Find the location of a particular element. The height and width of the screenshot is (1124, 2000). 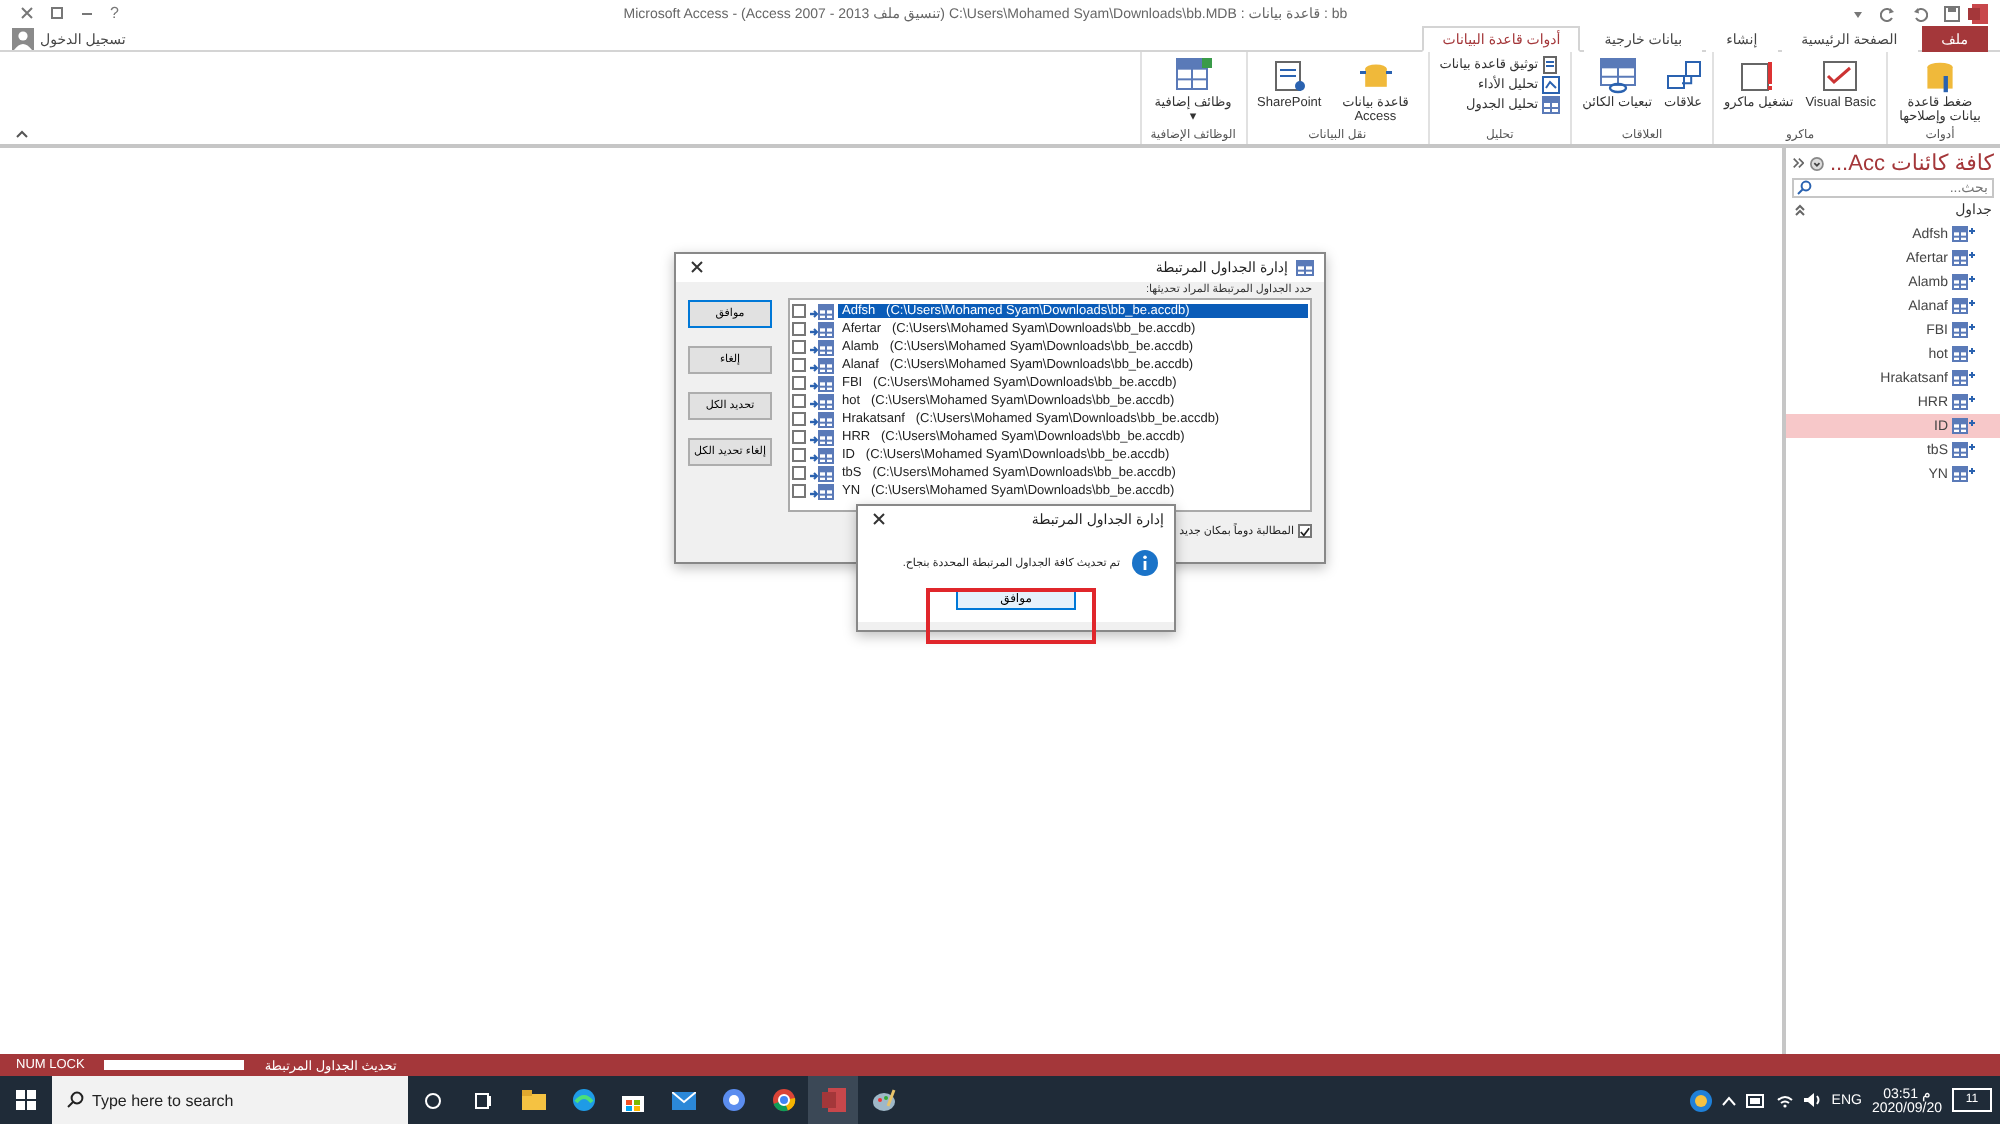

wifi-icon is located at coordinates (1784, 1100).